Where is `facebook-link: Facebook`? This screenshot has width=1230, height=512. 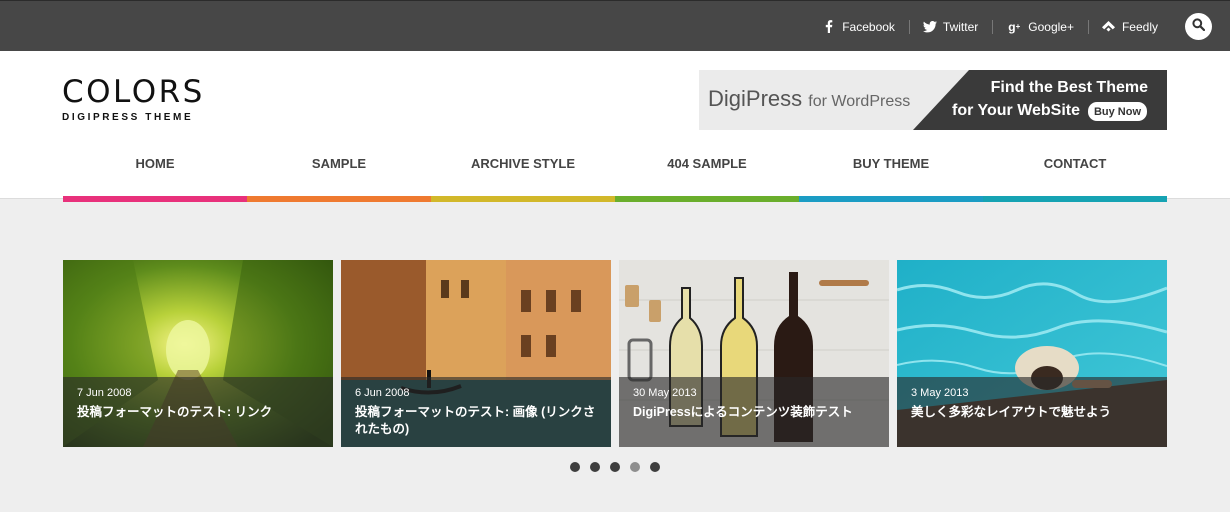 facebook-link: Facebook is located at coordinates (858, 26).